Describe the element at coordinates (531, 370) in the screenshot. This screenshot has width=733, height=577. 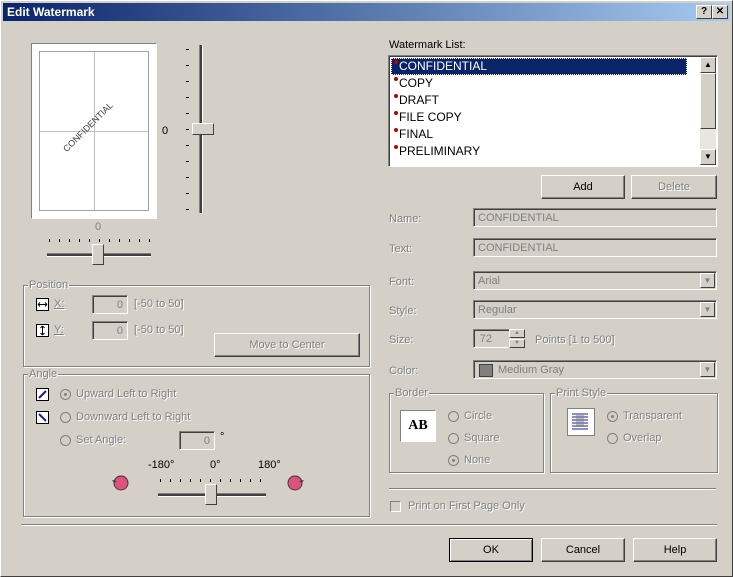
I see `color-value: Medium Gray` at that location.